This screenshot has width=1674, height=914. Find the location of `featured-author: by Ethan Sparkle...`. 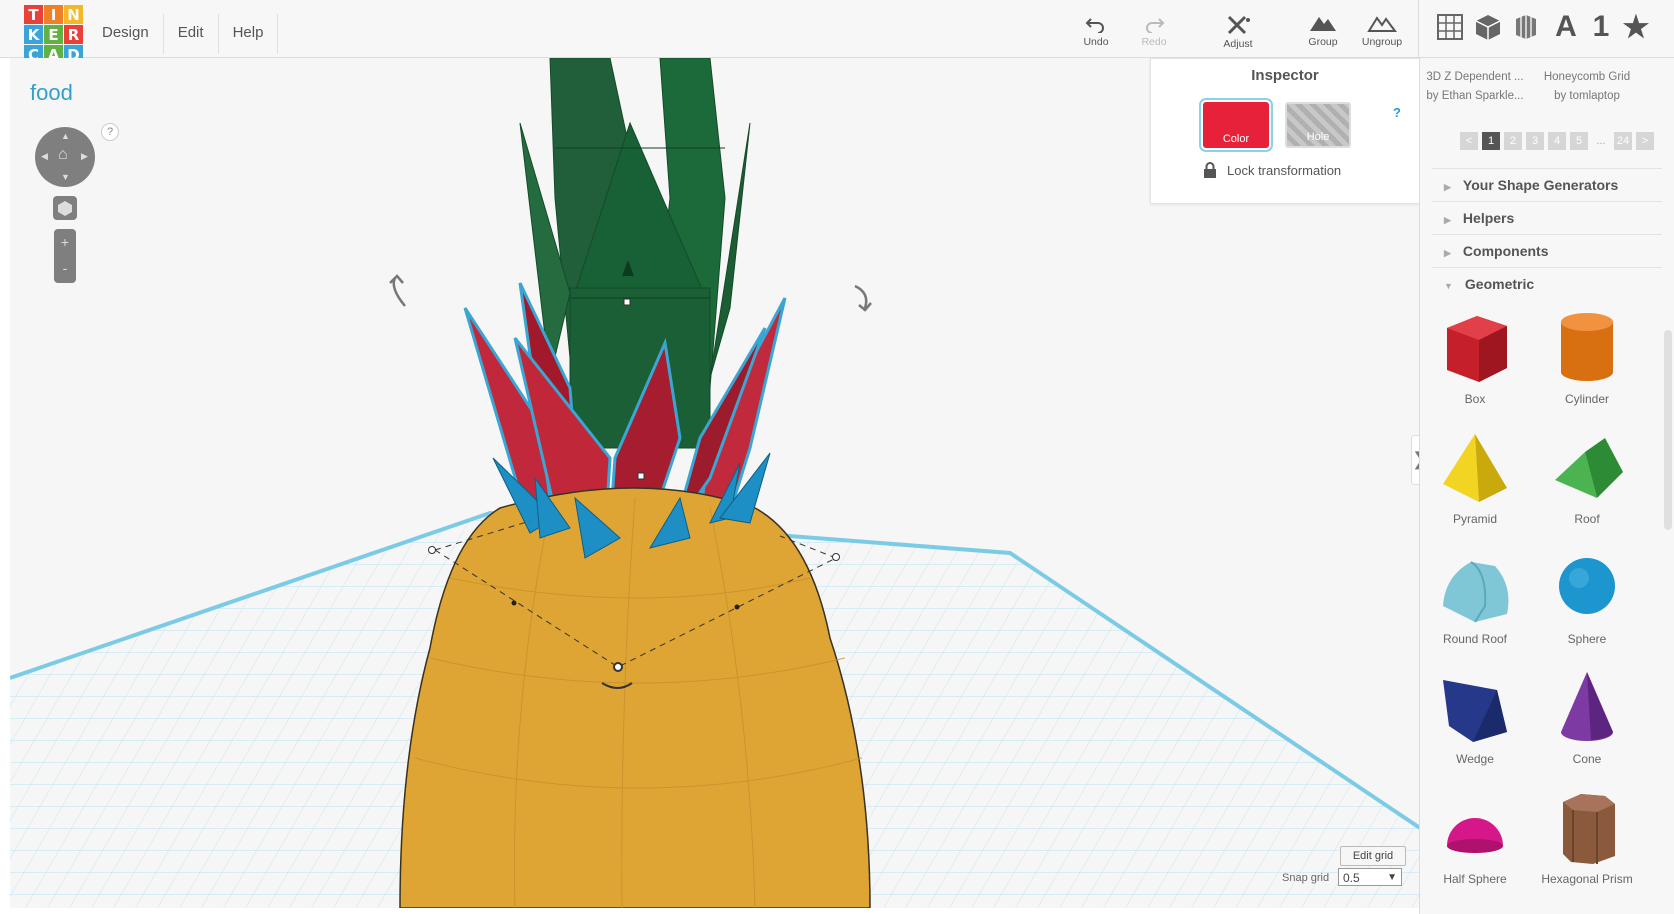

featured-author: by Ethan Sparkle... is located at coordinates (1475, 96).